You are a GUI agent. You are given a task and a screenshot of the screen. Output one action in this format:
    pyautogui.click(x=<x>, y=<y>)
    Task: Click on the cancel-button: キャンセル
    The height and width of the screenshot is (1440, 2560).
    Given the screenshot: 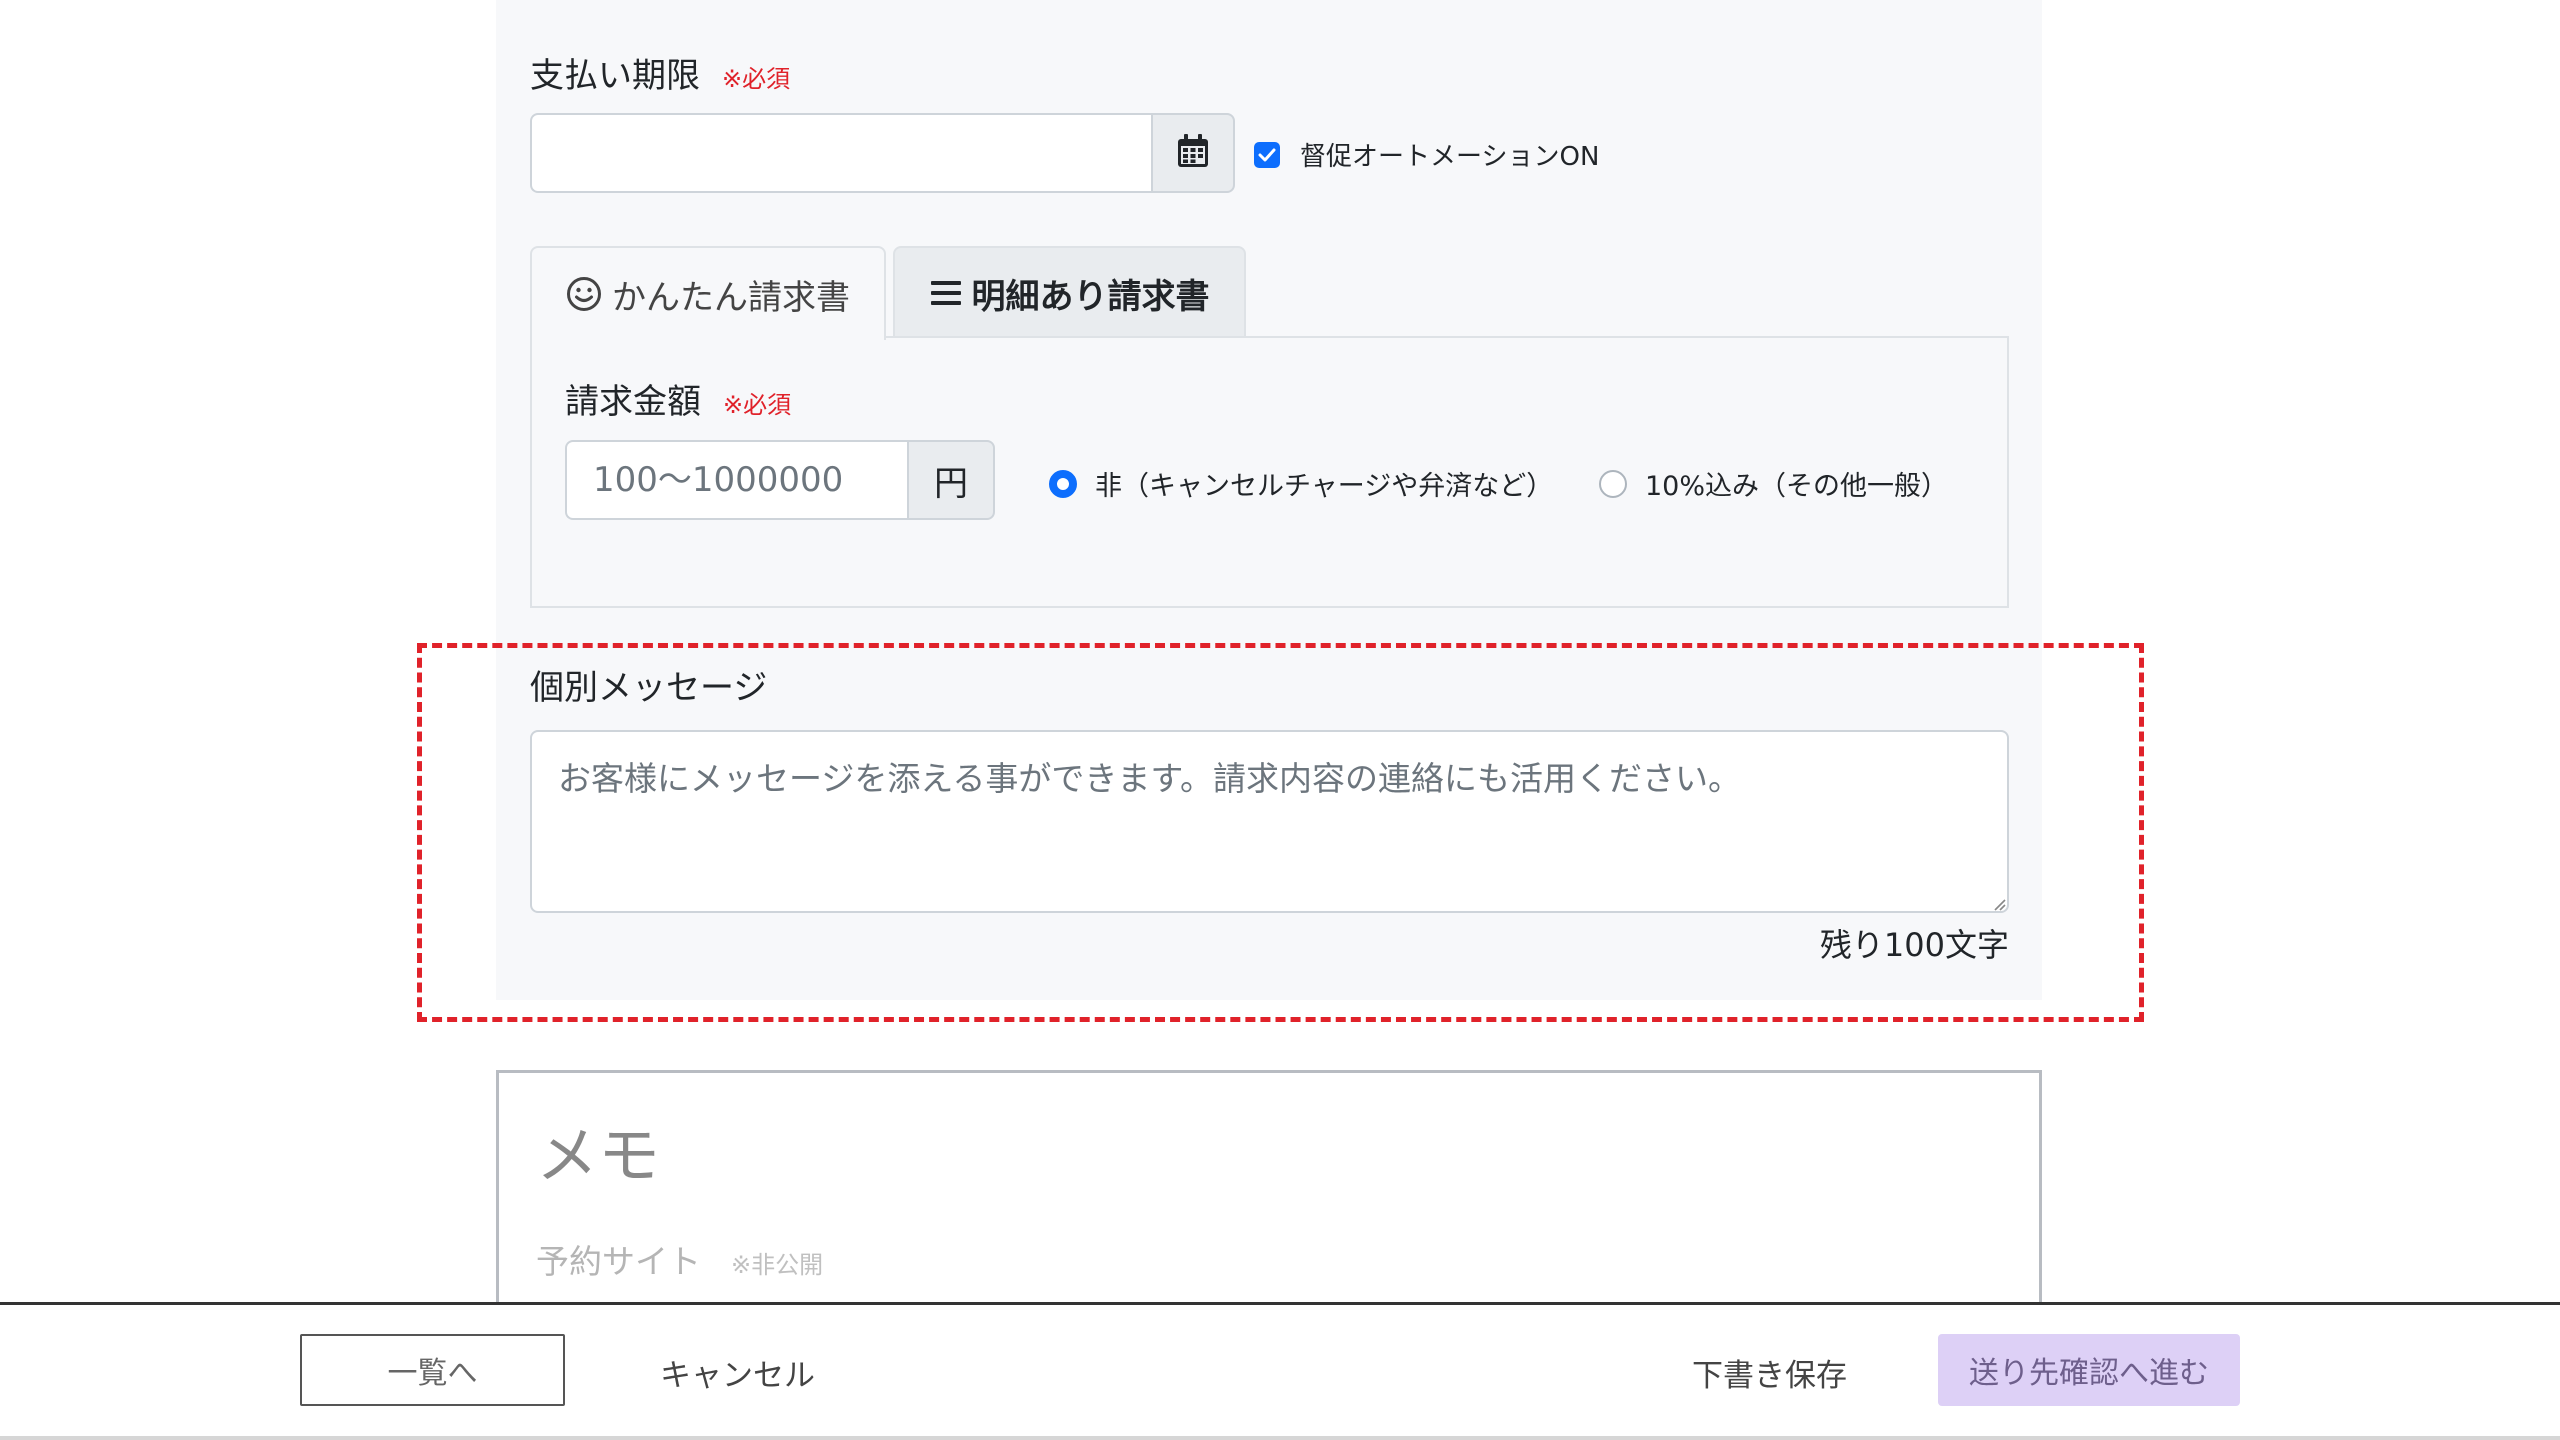 What is the action you would take?
    pyautogui.click(x=737, y=1372)
    